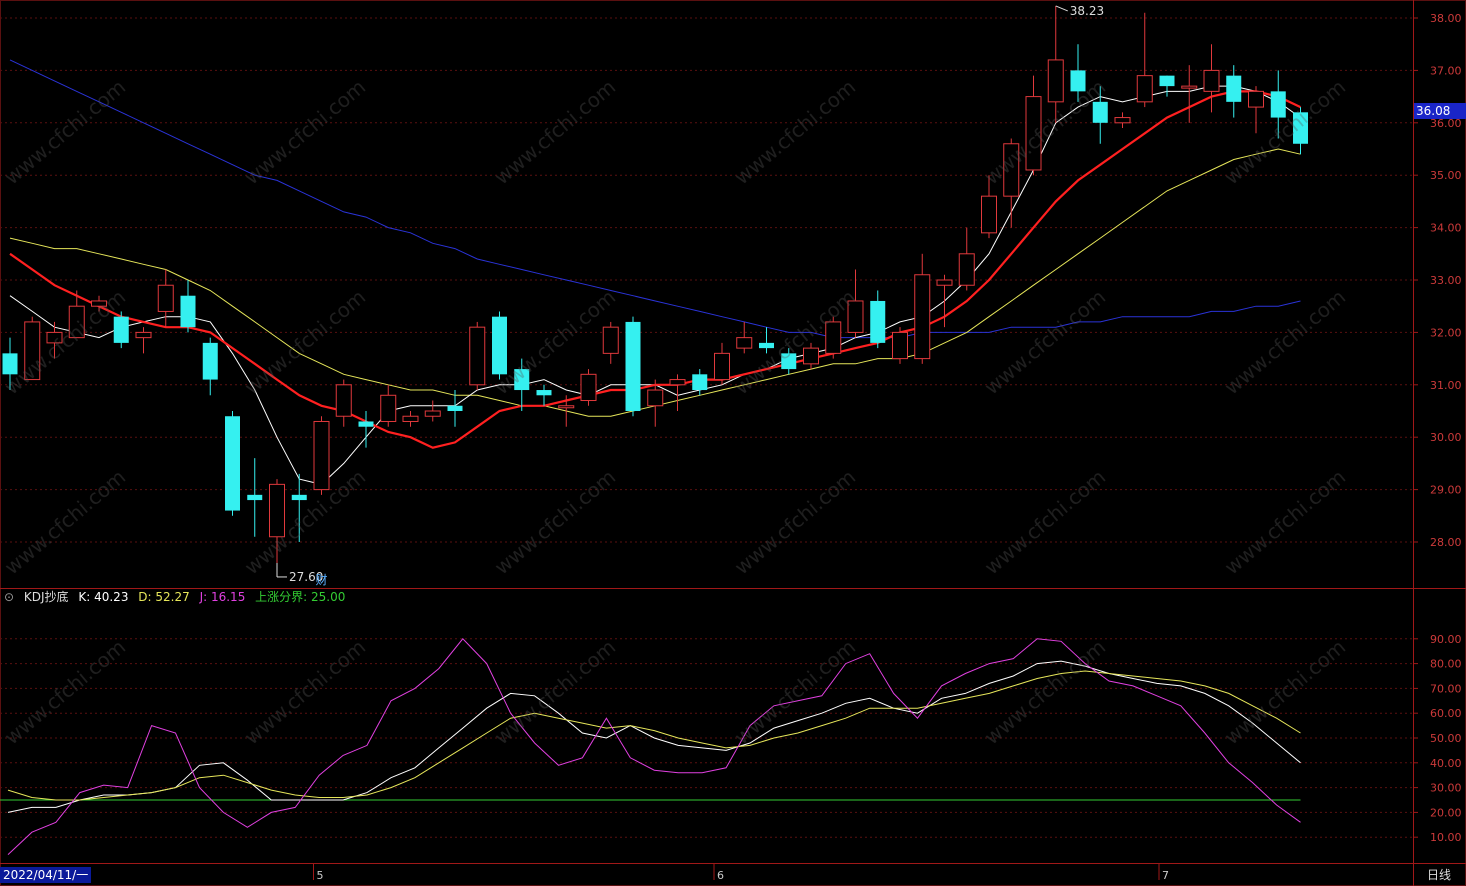 The height and width of the screenshot is (886, 1466). Describe the element at coordinates (103, 597) in the screenshot. I see `kdj-k-value: K: 40.23` at that location.